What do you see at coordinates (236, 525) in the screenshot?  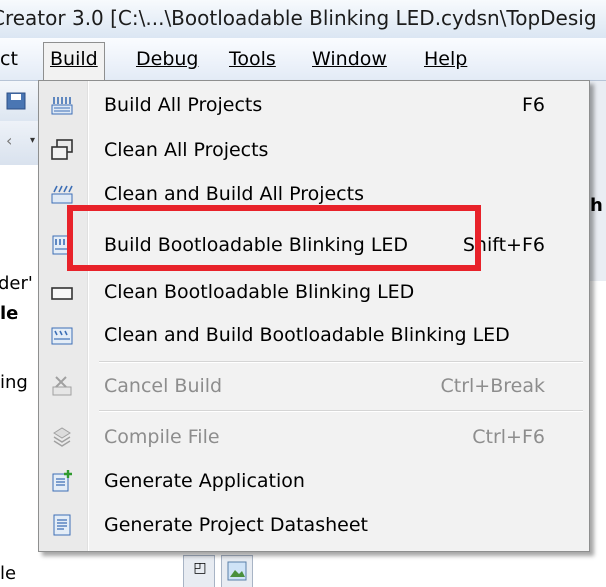 I see `menu-item-label: Generate Project Datasheet` at bounding box center [236, 525].